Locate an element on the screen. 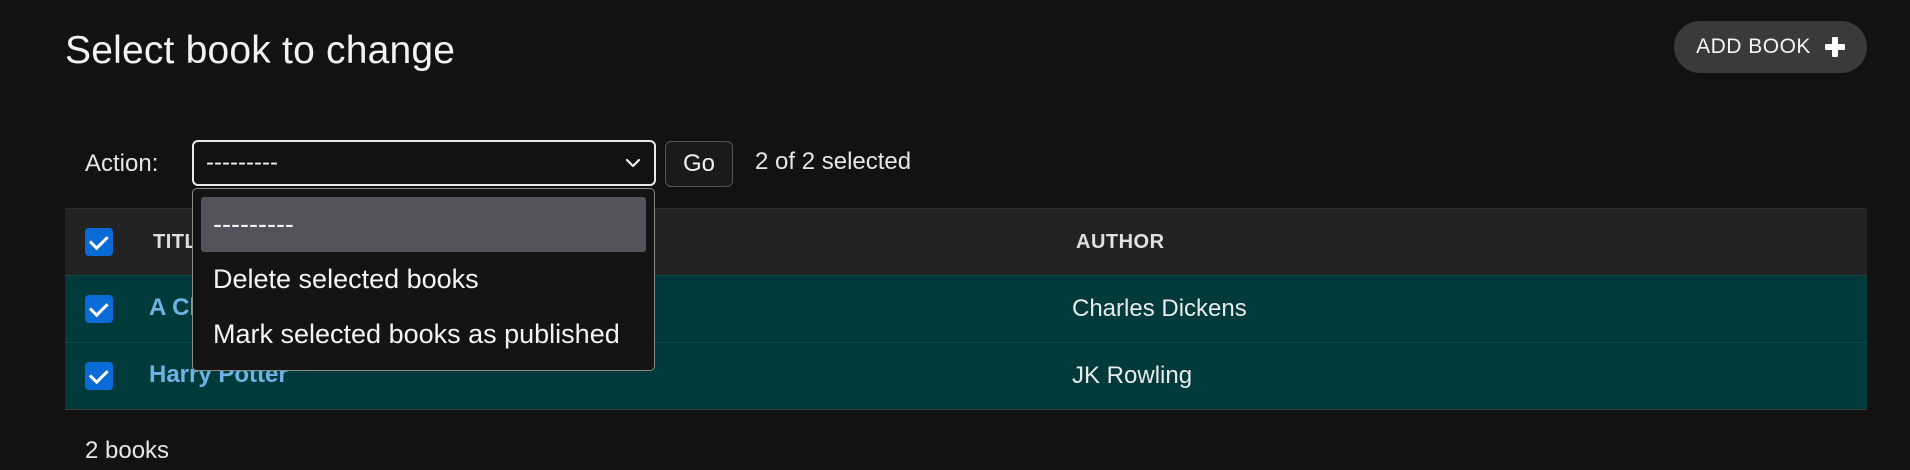 The image size is (1910, 470). action-select: --------- is located at coordinates (424, 163).